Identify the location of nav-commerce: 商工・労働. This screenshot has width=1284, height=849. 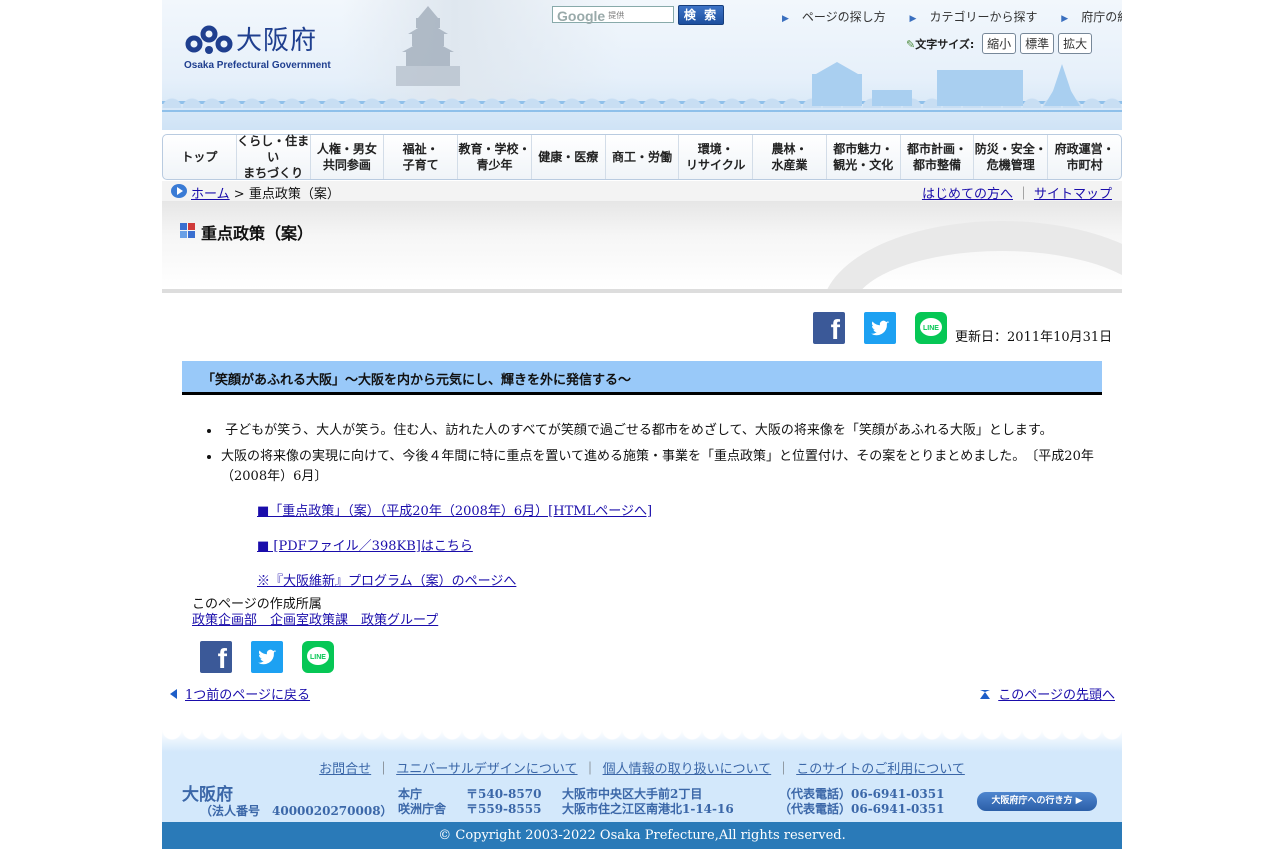
(643, 157).